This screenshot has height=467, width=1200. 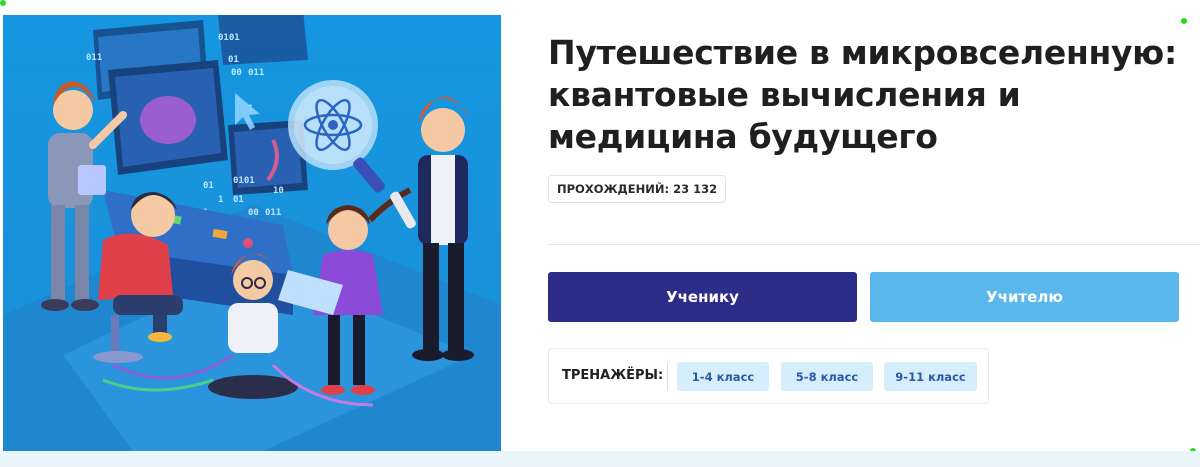 What do you see at coordinates (827, 376) in the screenshot?
I see `grade-chip-5-8: 5-8 класс` at bounding box center [827, 376].